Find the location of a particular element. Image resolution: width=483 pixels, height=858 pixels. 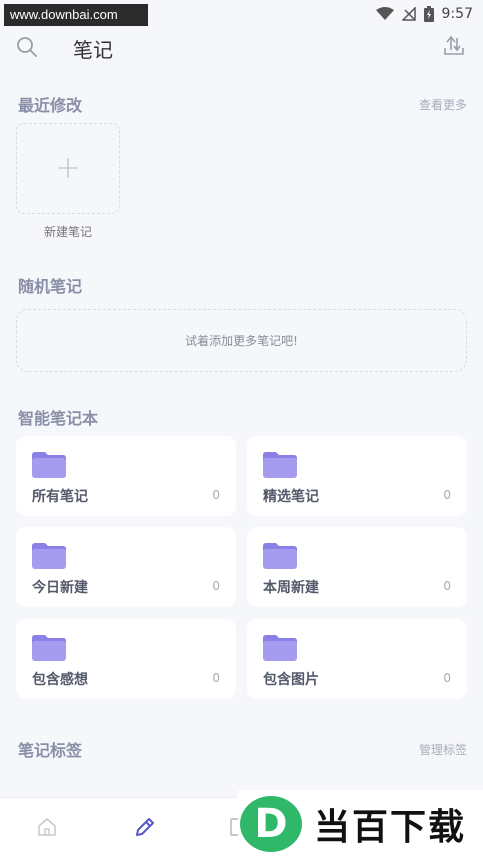

signal-icon is located at coordinates (408, 14).